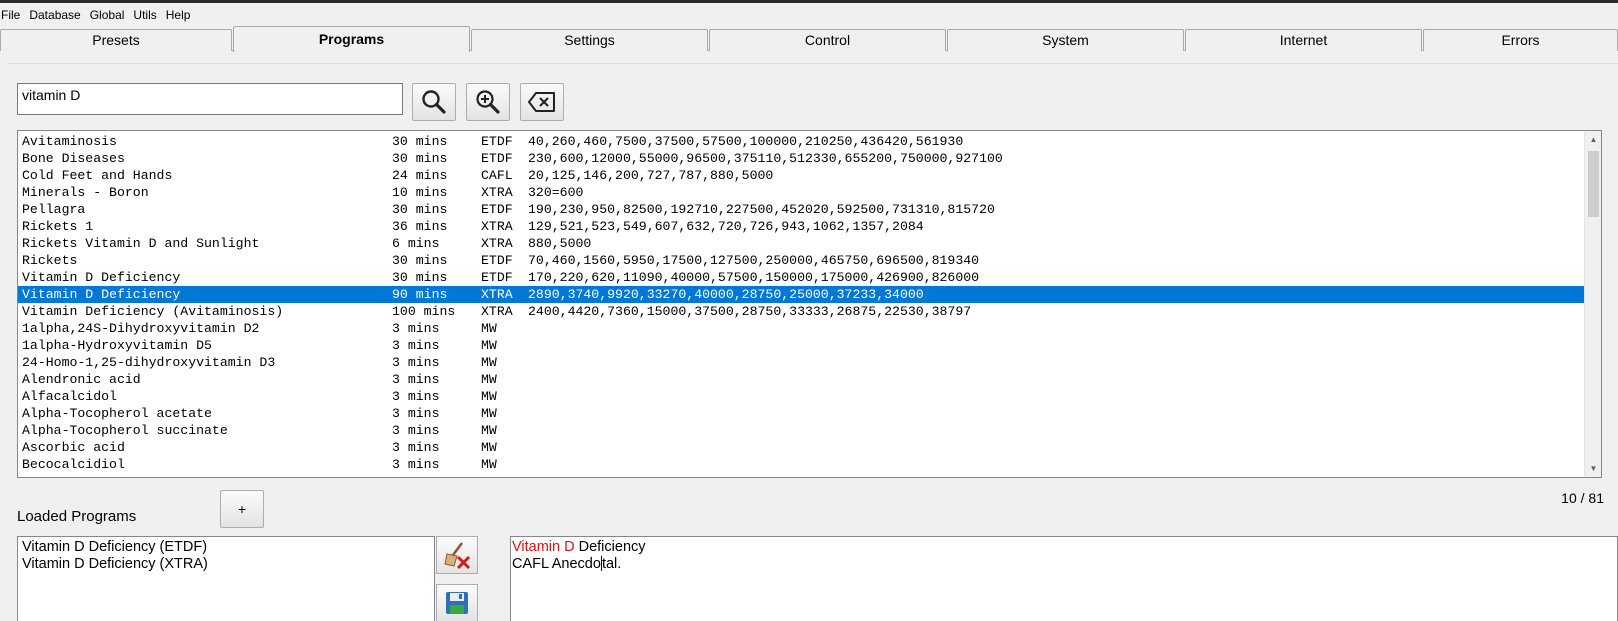 This screenshot has height=621, width=1618. I want to click on list-scrollbar: ▲ ▼, so click(1592, 304).